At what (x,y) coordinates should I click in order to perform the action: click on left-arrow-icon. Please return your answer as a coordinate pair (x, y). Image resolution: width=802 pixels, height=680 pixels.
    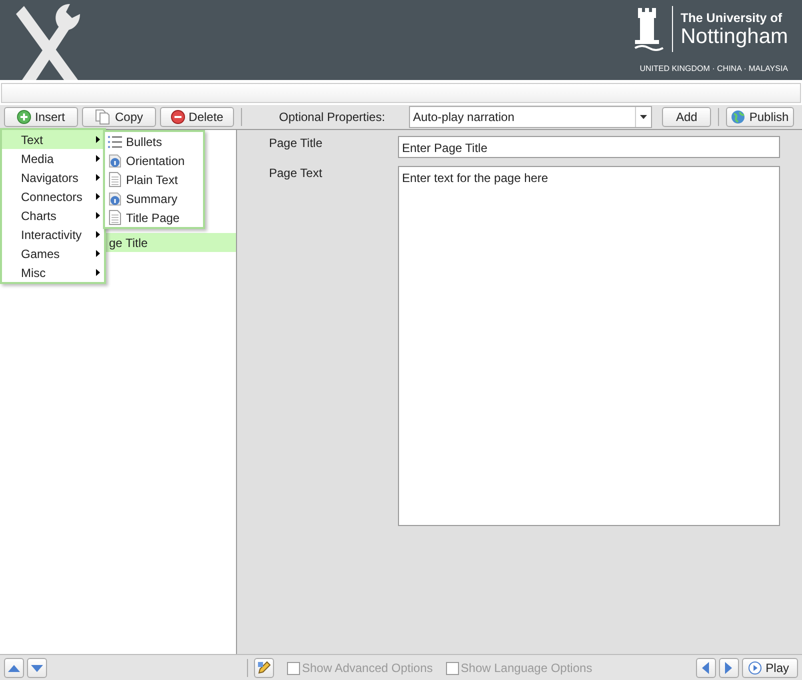
    Looking at the image, I should click on (706, 668).